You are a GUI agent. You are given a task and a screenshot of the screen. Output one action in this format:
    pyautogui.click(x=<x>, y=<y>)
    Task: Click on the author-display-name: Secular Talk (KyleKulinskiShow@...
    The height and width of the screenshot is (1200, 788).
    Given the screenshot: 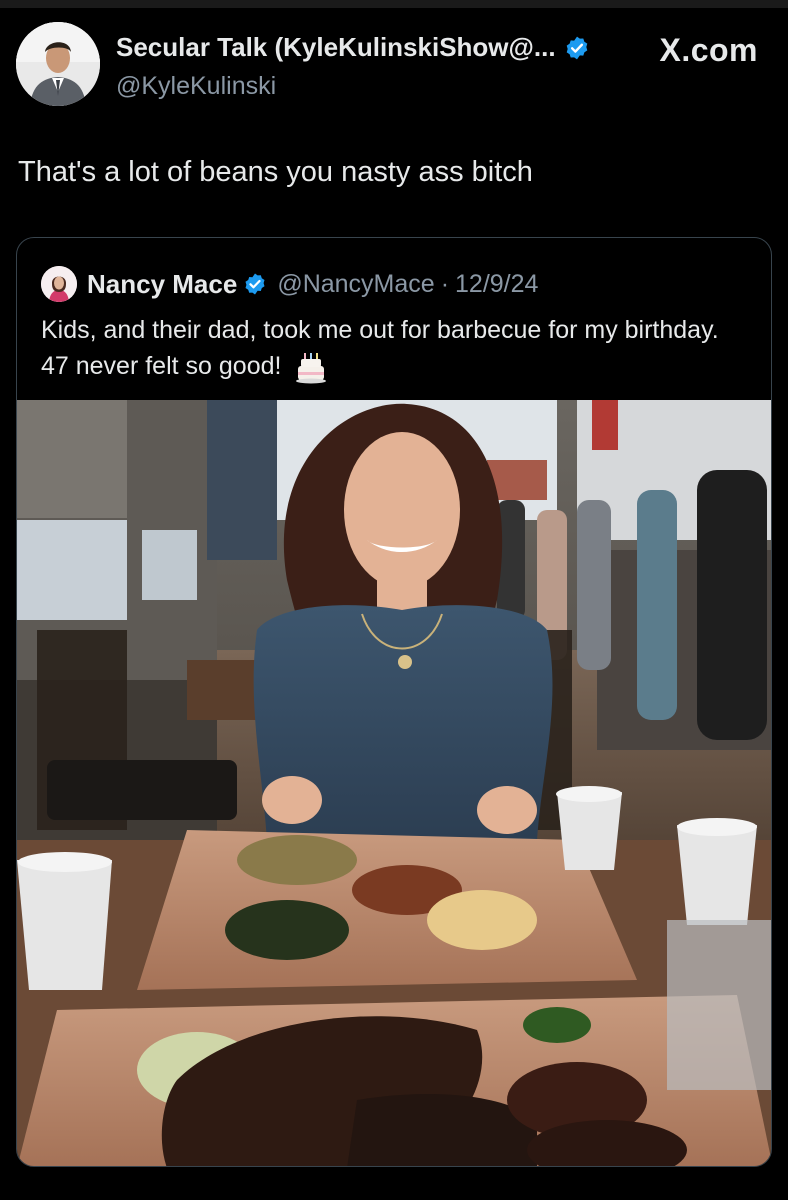 What is the action you would take?
    pyautogui.click(x=336, y=47)
    